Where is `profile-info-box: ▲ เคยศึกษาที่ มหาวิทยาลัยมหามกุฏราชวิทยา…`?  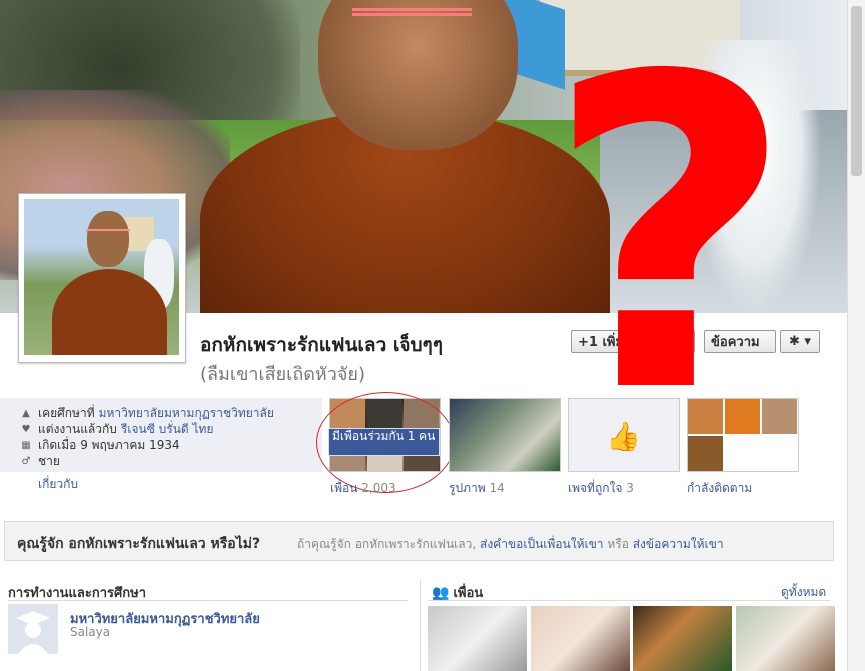 profile-info-box: ▲ เคยศึกษาที่ มหาวิทยาลัยมหามกุฏราชวิทยา… is located at coordinates (161, 435).